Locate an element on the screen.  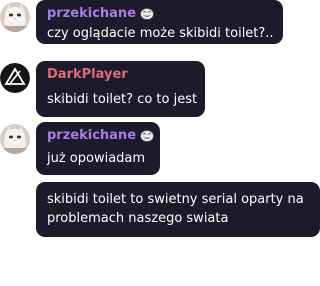
username-label: DarkPlayer is located at coordinates (87, 74).